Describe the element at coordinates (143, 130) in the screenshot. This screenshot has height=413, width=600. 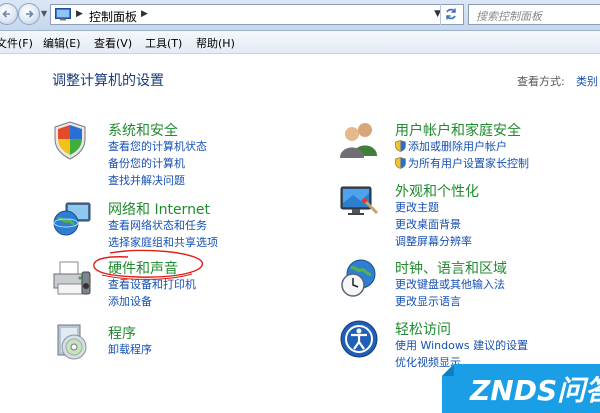
I see `category-title: 系统和安全` at that location.